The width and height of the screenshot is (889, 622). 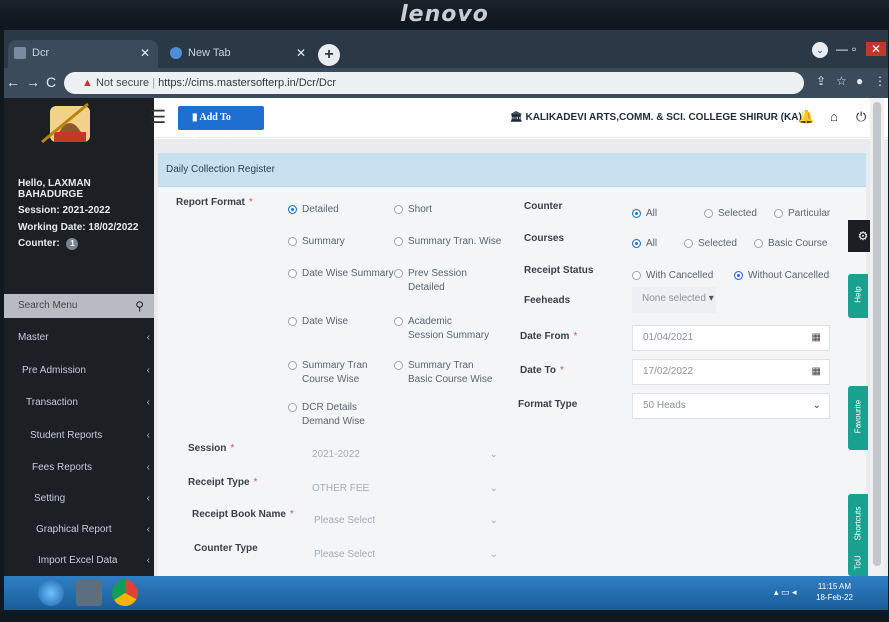 What do you see at coordinates (406, 520) in the screenshot?
I see `receipt-book-select: Please Select ⌄` at bounding box center [406, 520].